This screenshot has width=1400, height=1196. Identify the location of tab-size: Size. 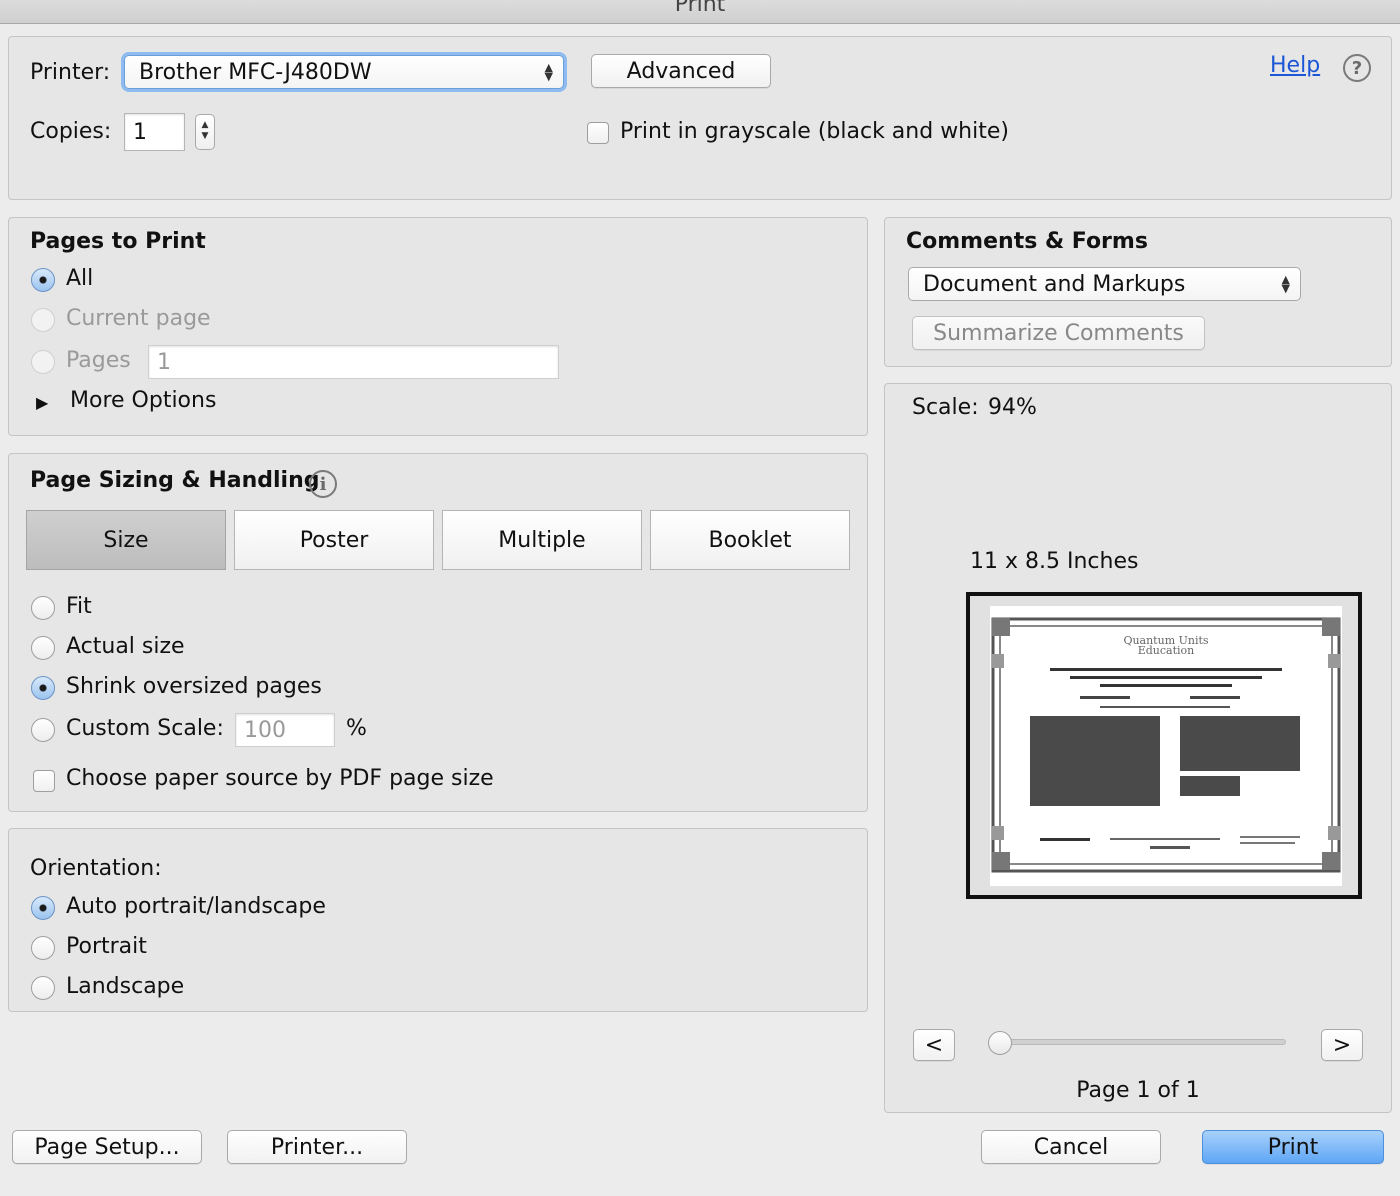
(126, 540).